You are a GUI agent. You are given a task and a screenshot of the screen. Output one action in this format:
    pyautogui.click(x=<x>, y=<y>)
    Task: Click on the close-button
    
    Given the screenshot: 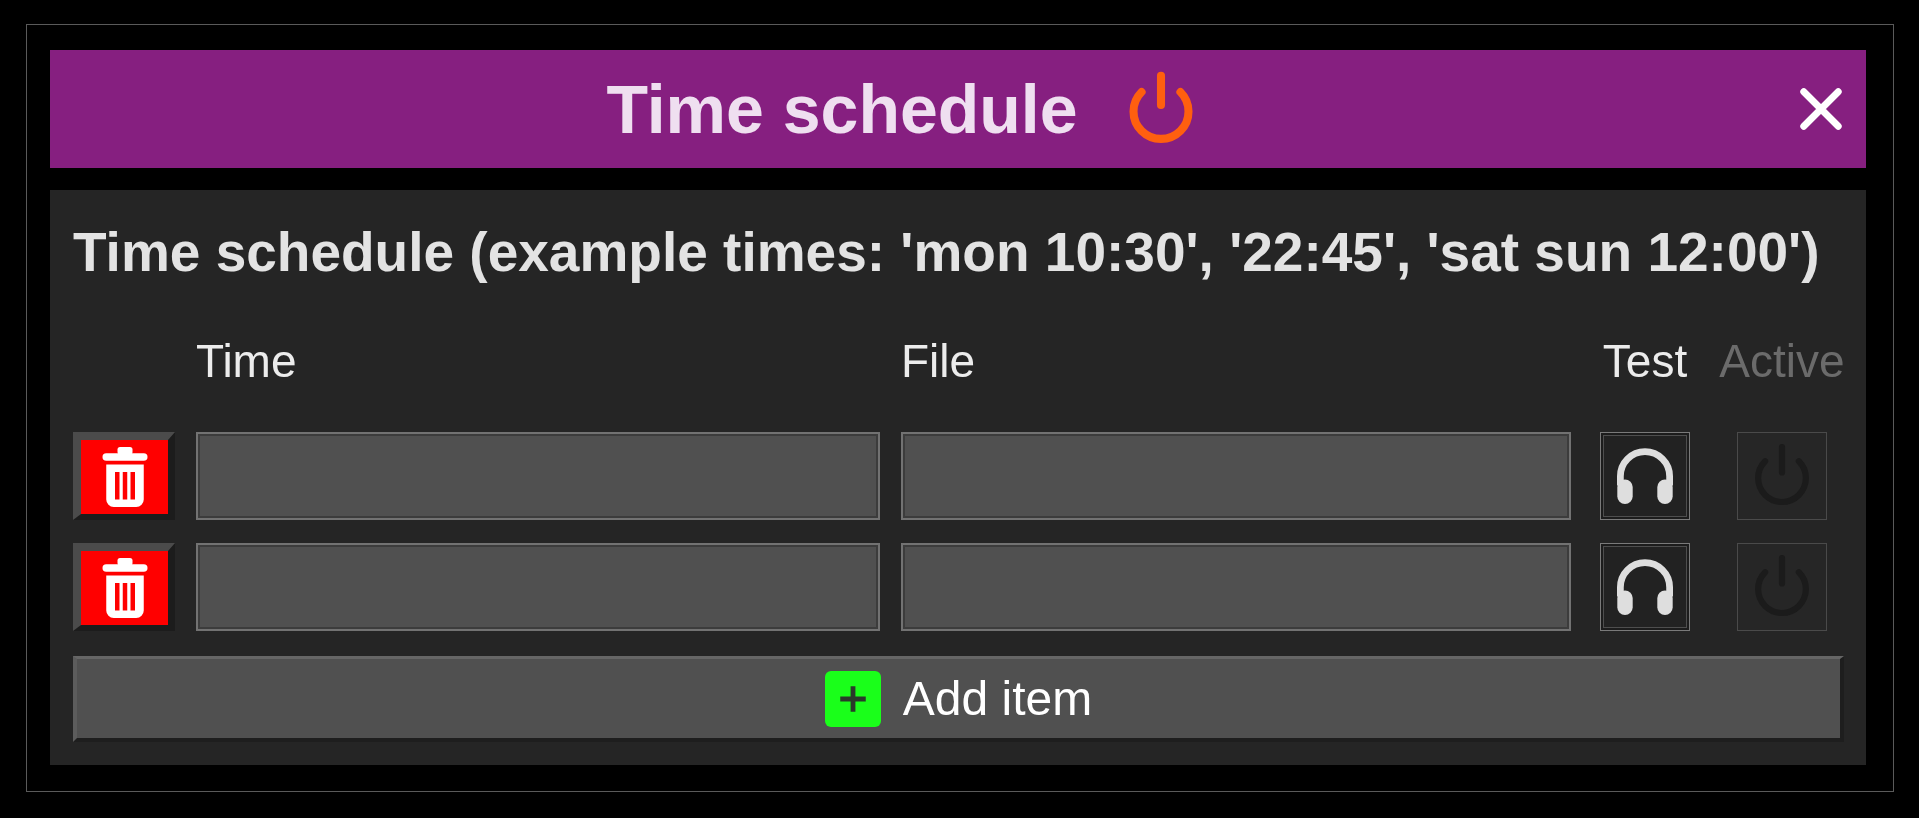 What is the action you would take?
    pyautogui.click(x=1821, y=109)
    